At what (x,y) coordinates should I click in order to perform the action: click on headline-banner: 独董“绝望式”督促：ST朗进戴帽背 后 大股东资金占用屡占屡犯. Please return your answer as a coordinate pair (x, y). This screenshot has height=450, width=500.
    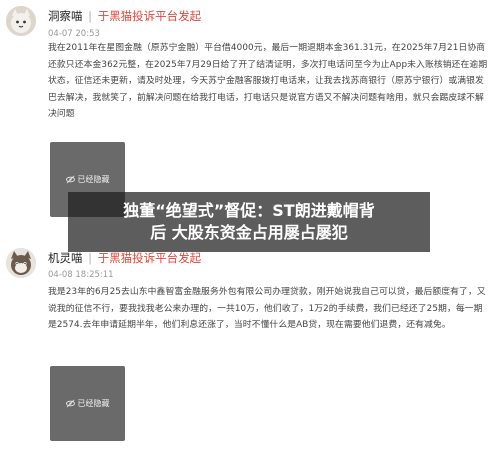
    Looking at the image, I should click on (249, 222).